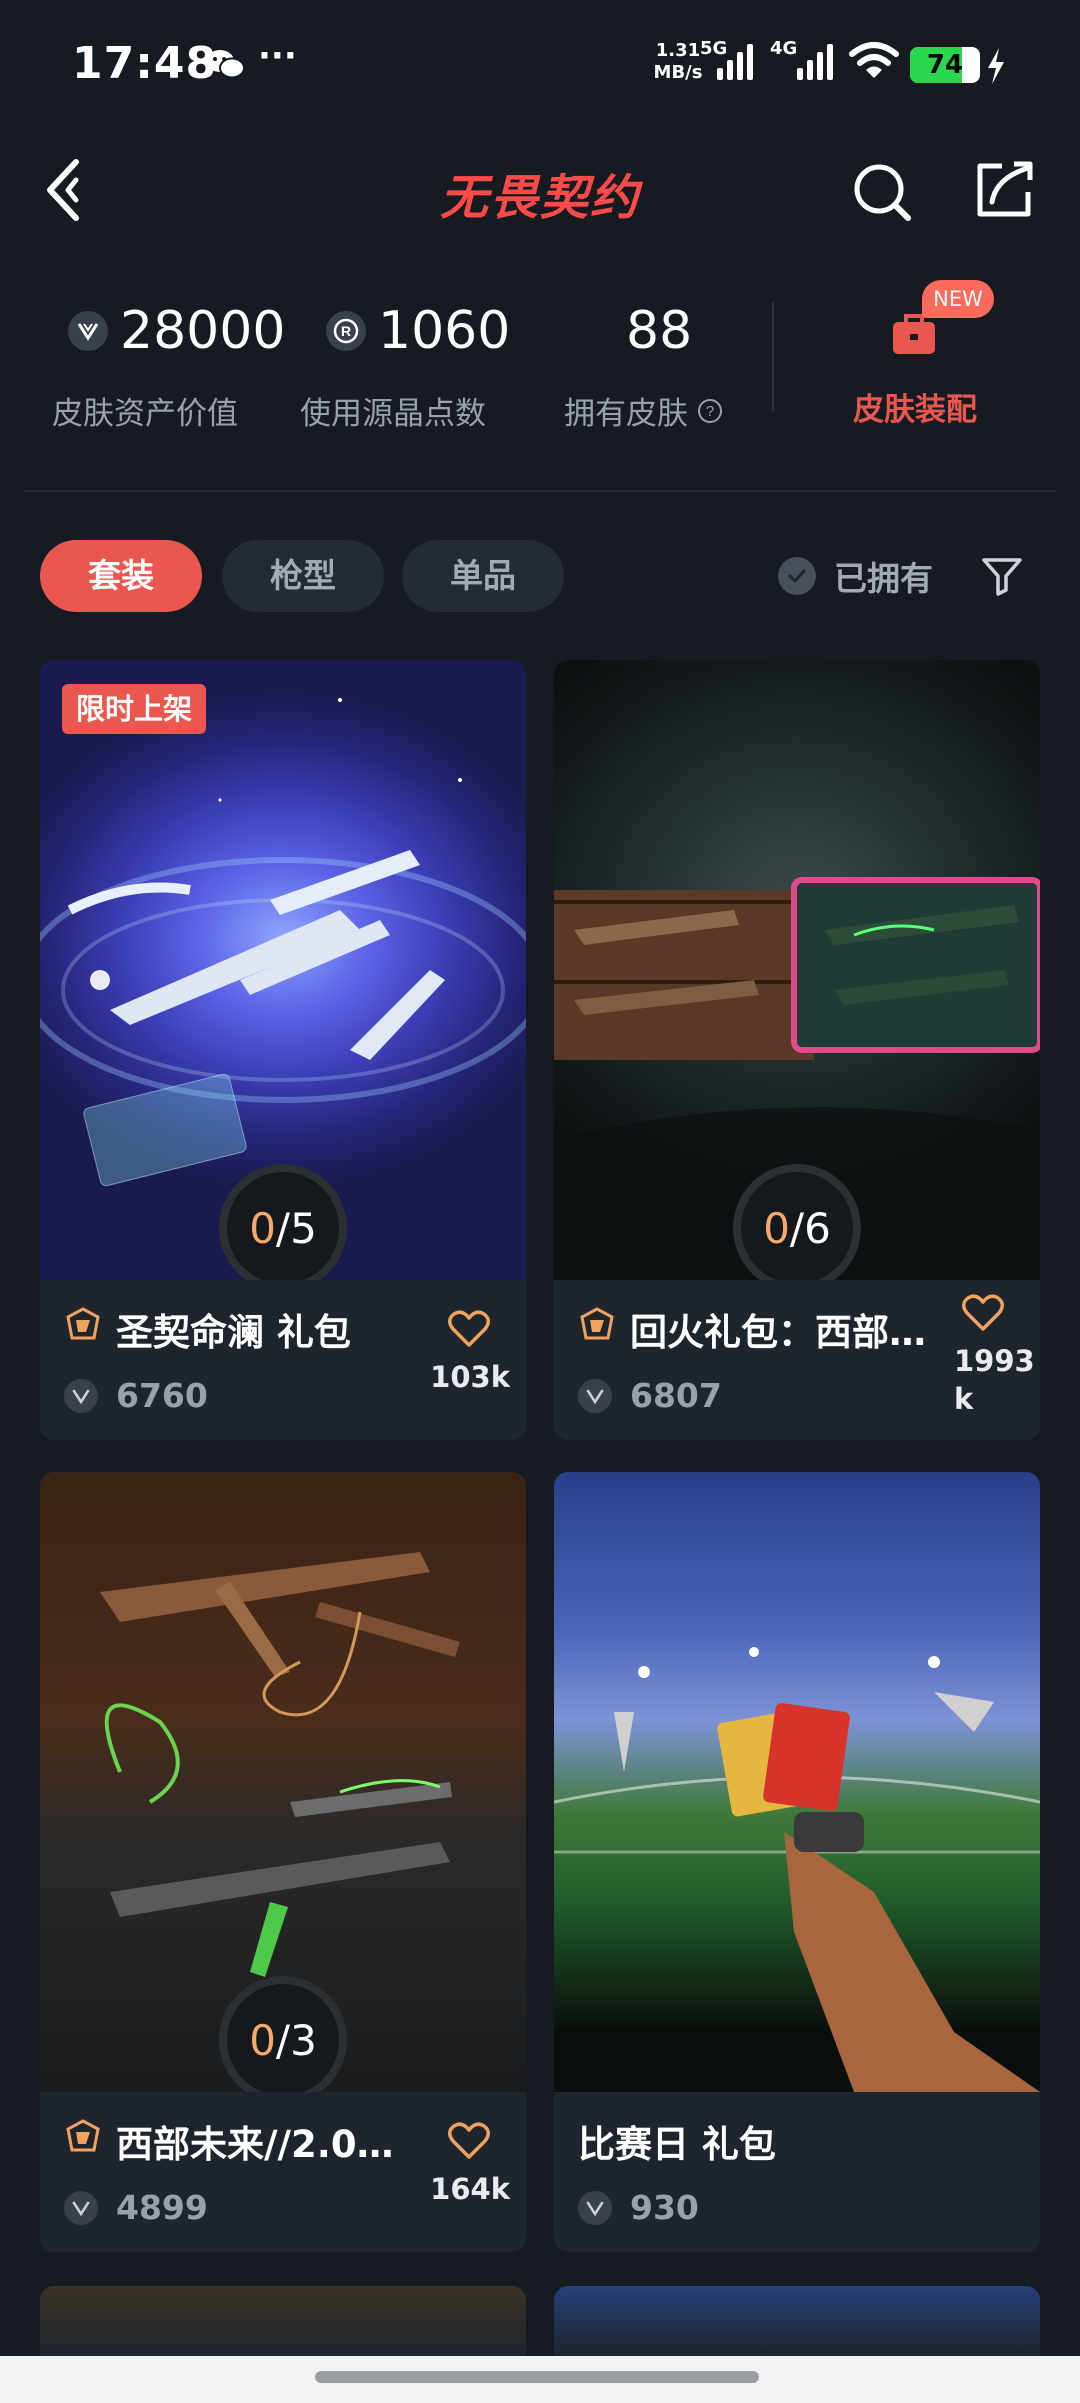 Image resolution: width=1080 pixels, height=2403 pixels. I want to click on price-row: 6807, so click(650, 1395).